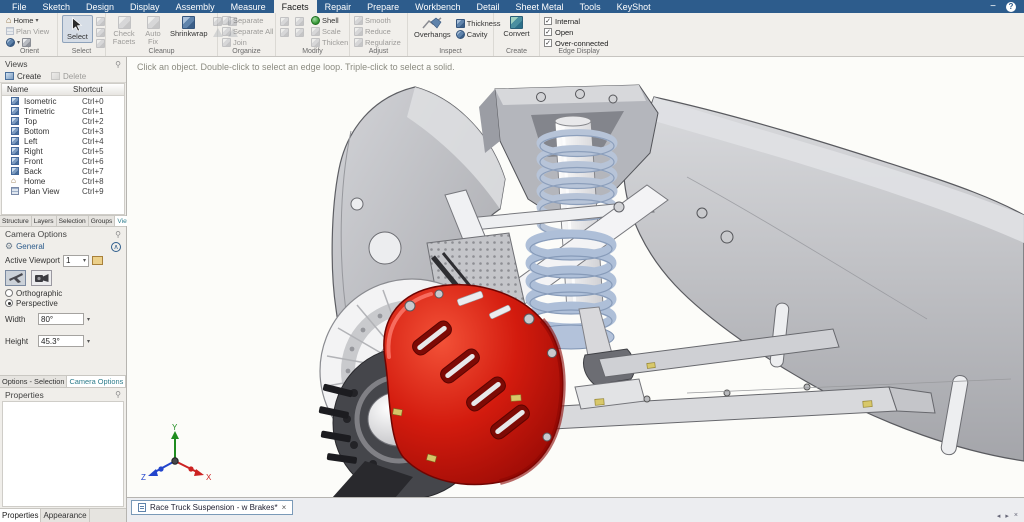 Image resolution: width=1024 pixels, height=522 pixels. Describe the element at coordinates (488, 6) in the screenshot. I see `menu-tab-detail: Detail` at that location.